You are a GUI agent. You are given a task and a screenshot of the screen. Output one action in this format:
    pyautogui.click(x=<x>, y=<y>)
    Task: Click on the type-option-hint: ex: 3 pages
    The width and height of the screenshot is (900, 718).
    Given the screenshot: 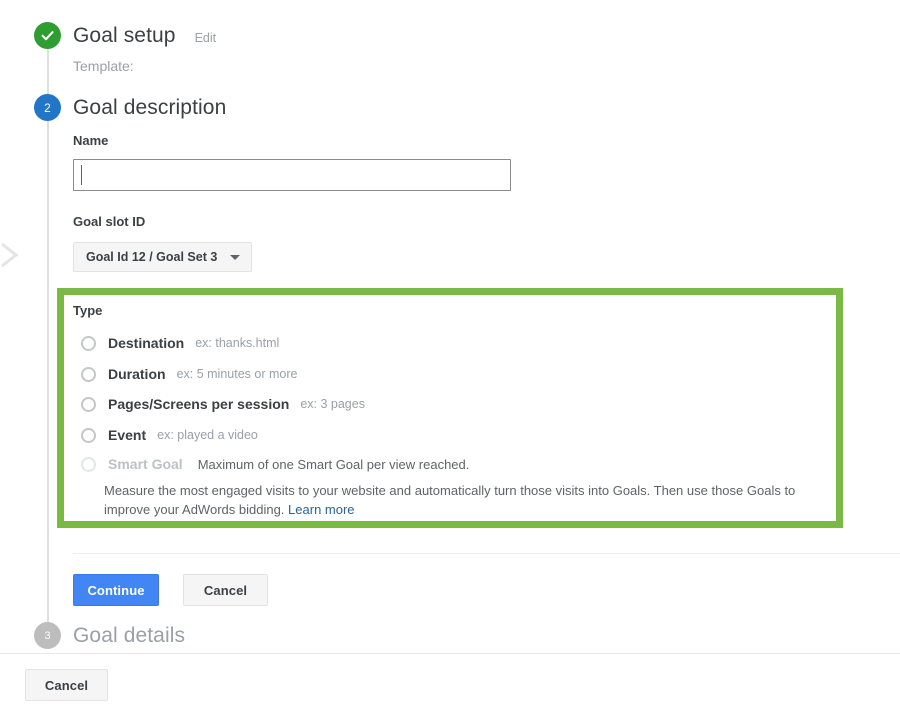 What is the action you would take?
    pyautogui.click(x=332, y=404)
    